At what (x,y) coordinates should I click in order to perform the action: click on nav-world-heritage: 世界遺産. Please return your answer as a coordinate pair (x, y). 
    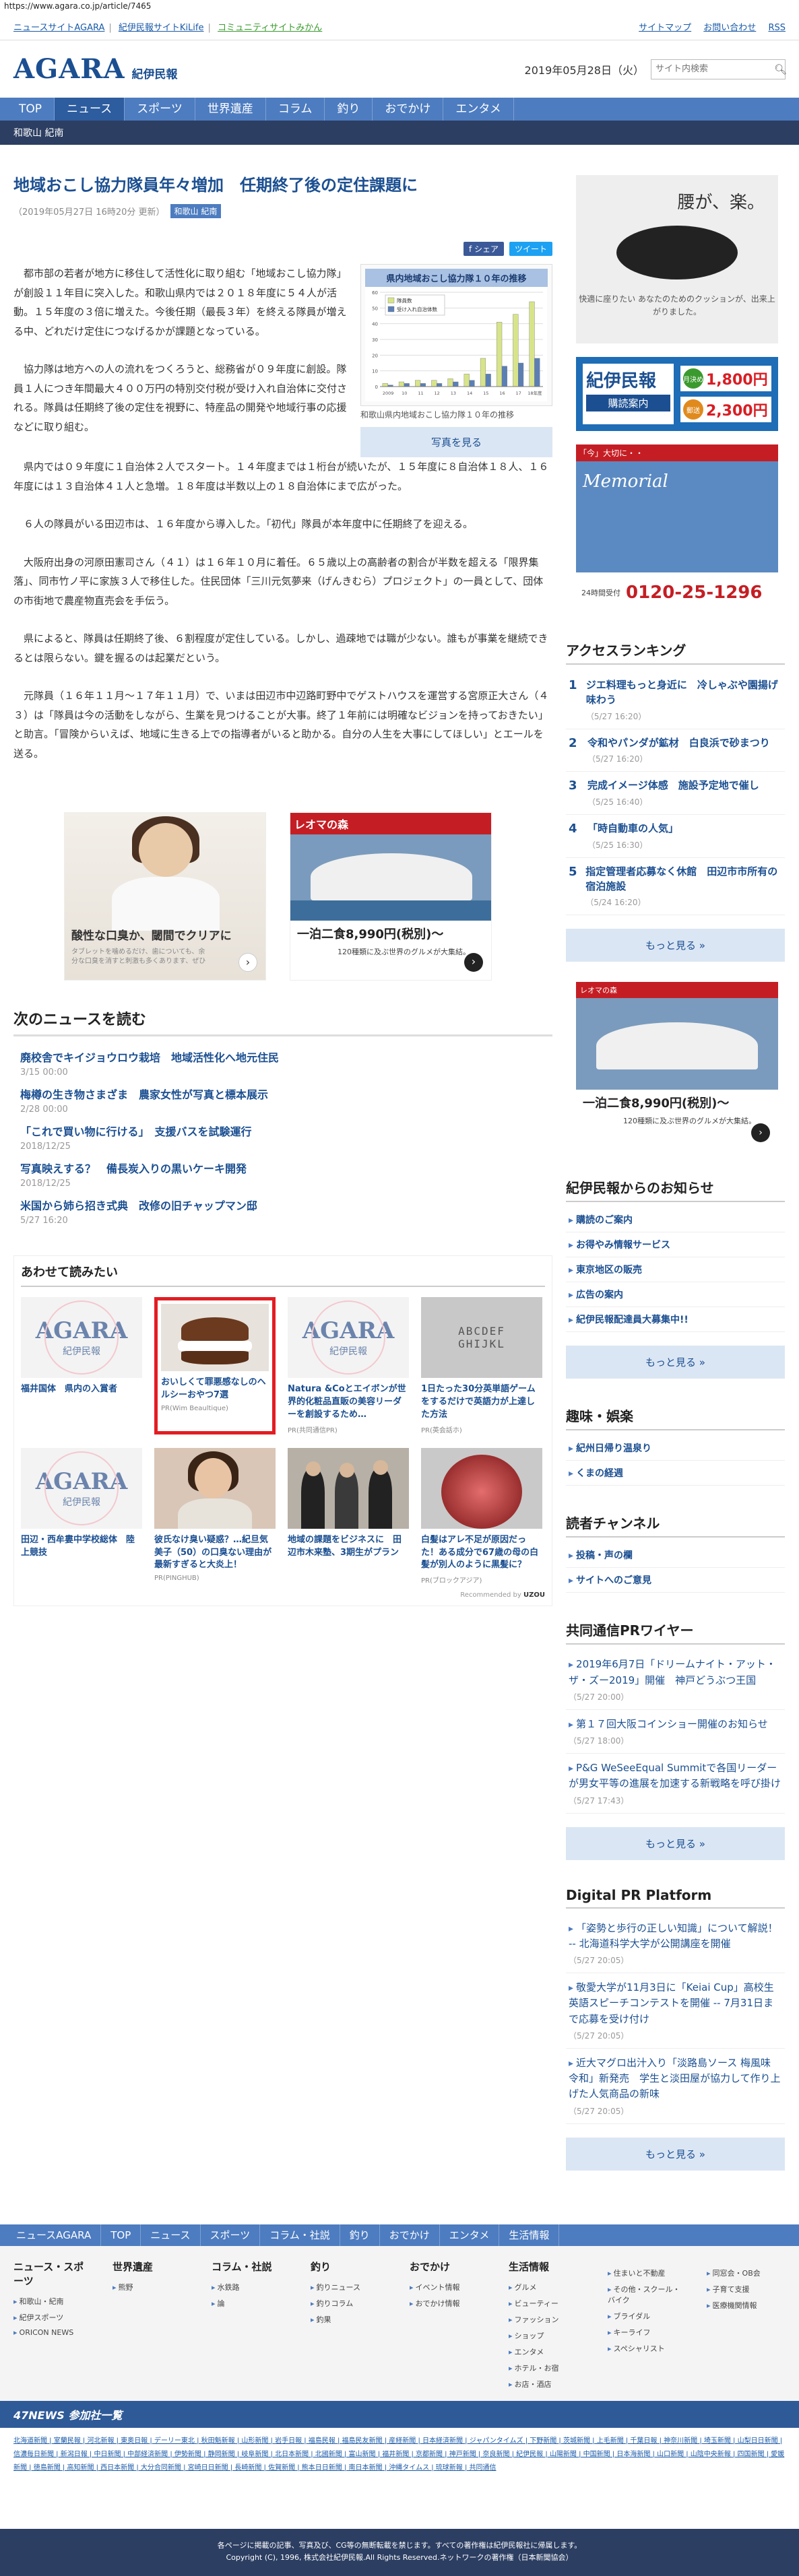
    Looking at the image, I should click on (230, 109).